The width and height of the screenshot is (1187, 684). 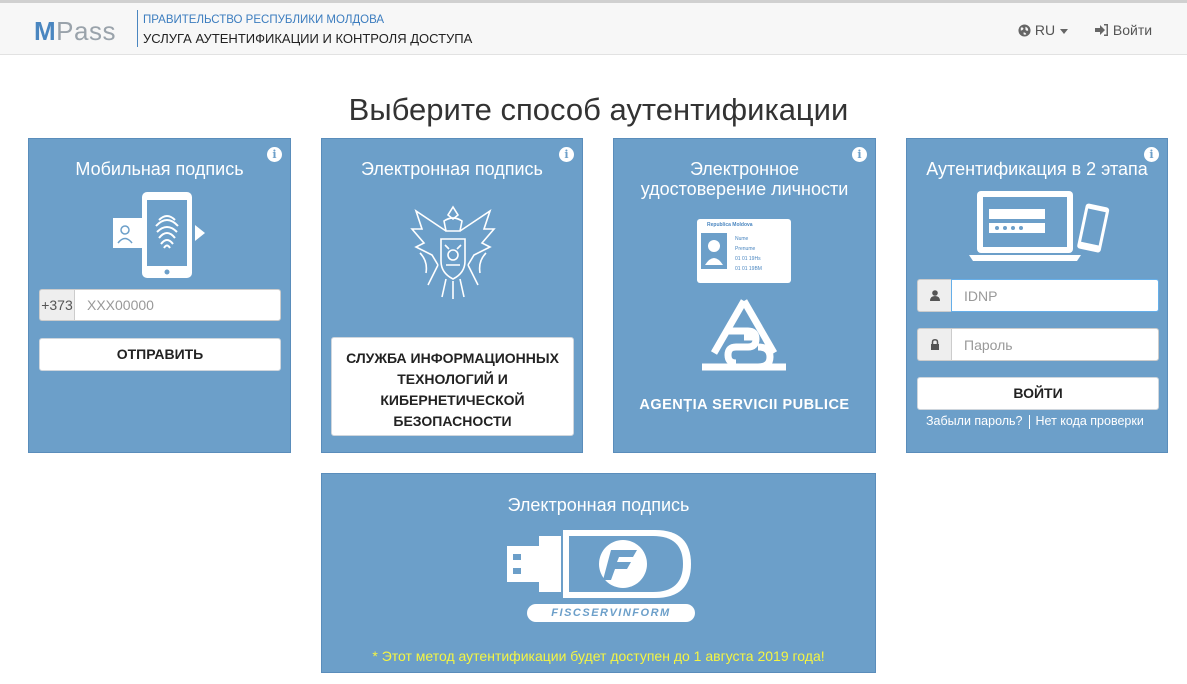 What do you see at coordinates (1064, 31) in the screenshot?
I see `chevron-down-icon` at bounding box center [1064, 31].